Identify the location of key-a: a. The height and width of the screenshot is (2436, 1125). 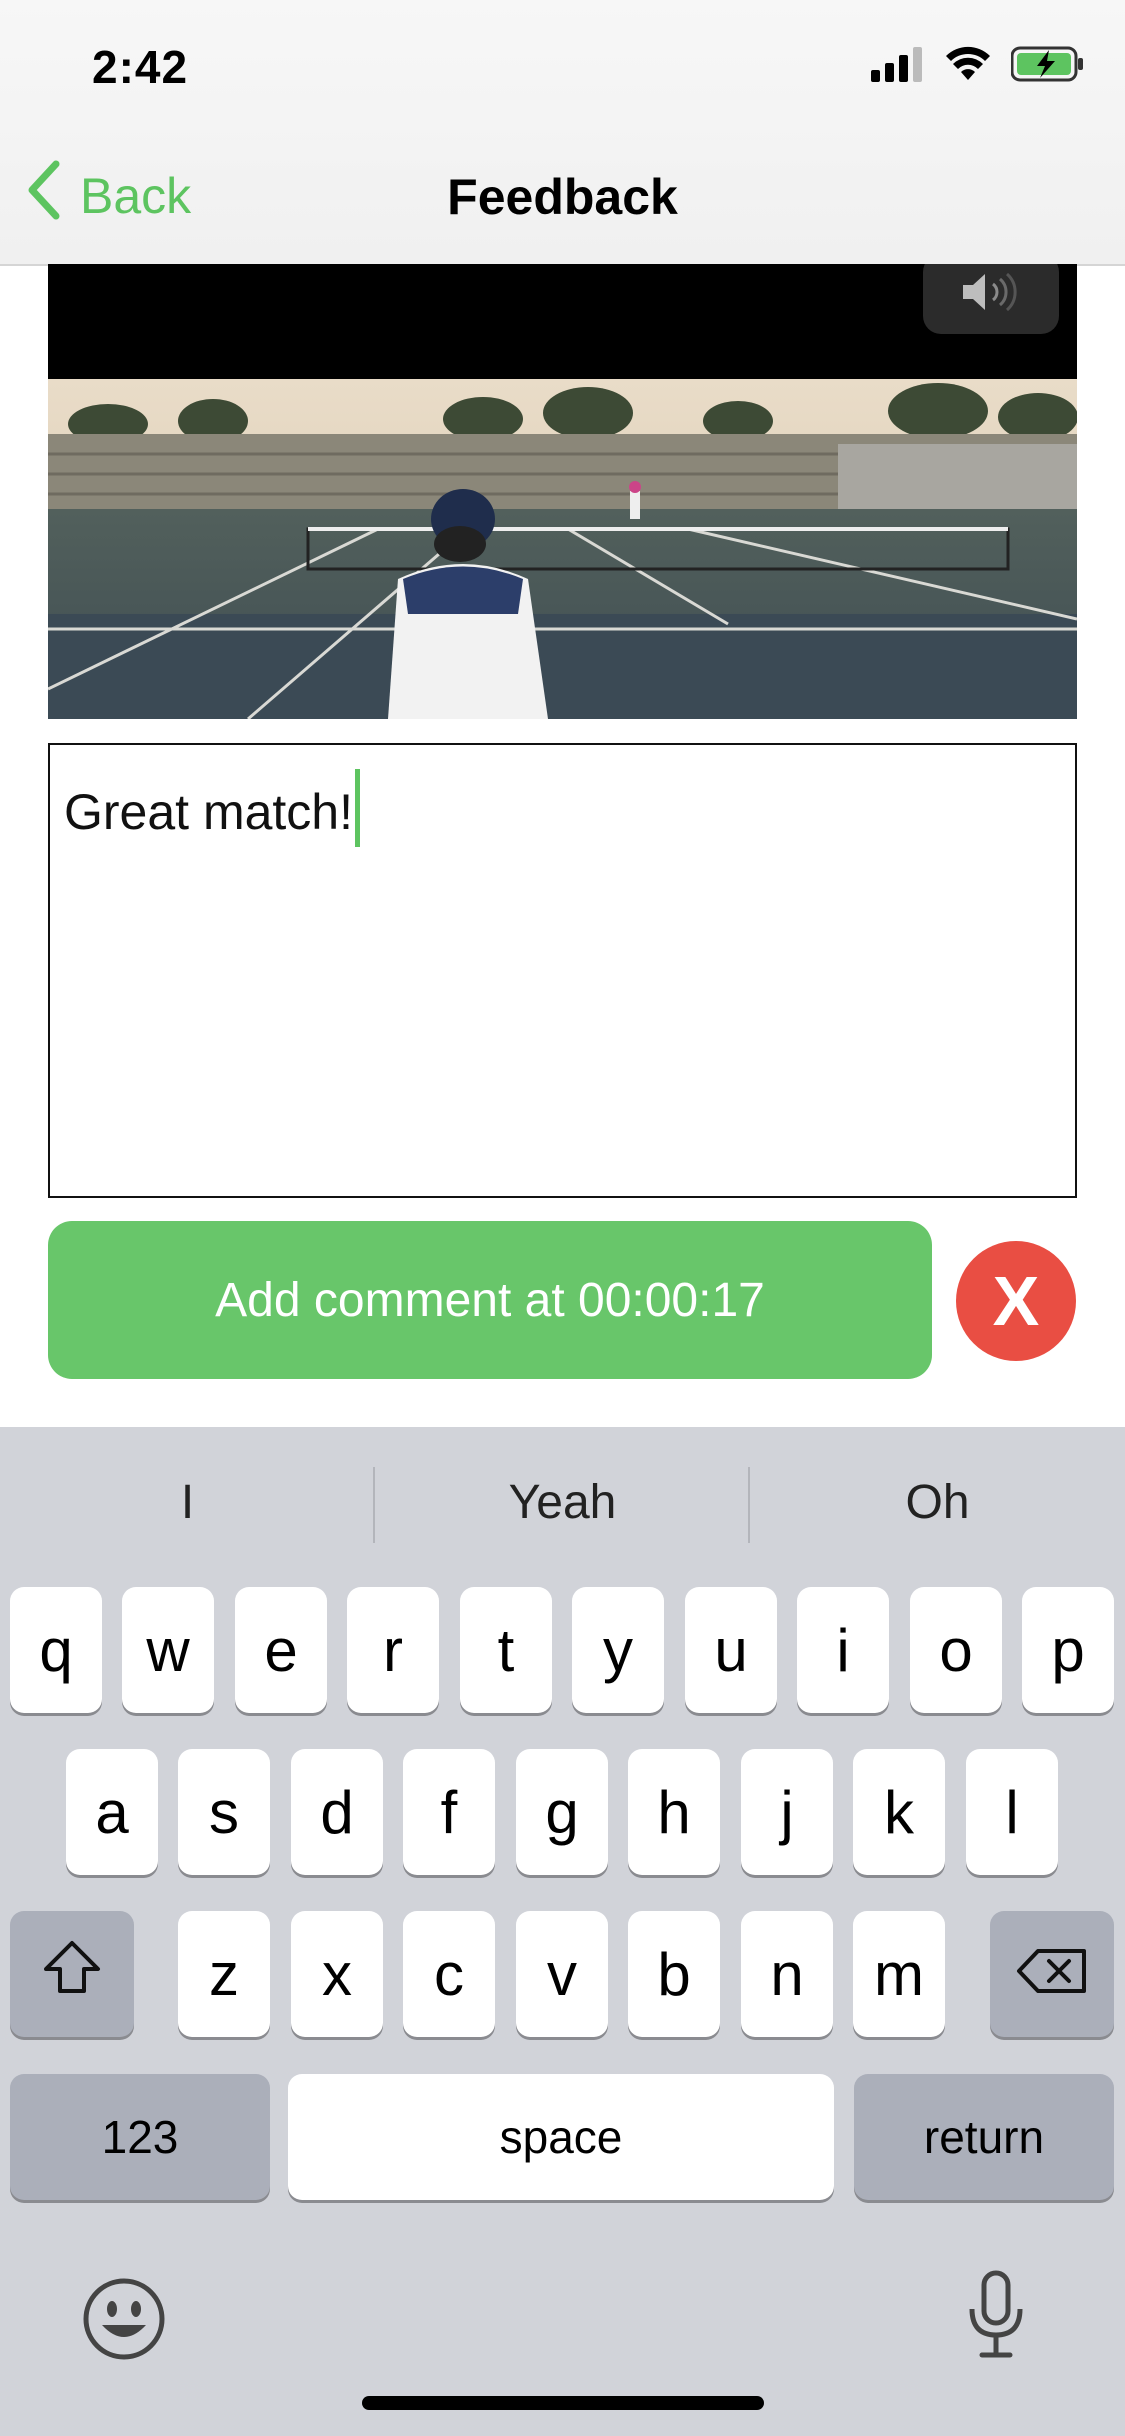
(112, 1812).